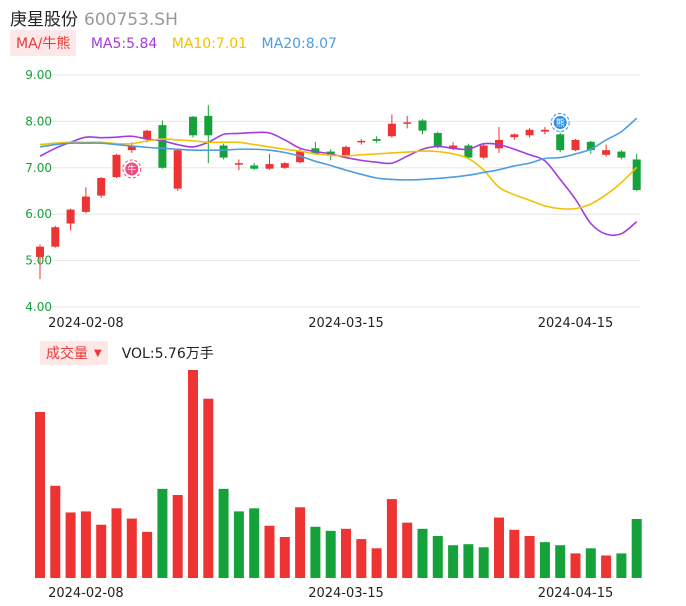 The image size is (686, 606). What do you see at coordinates (38, 214) in the screenshot?
I see `price-y-tick-label: 6.00` at bounding box center [38, 214].